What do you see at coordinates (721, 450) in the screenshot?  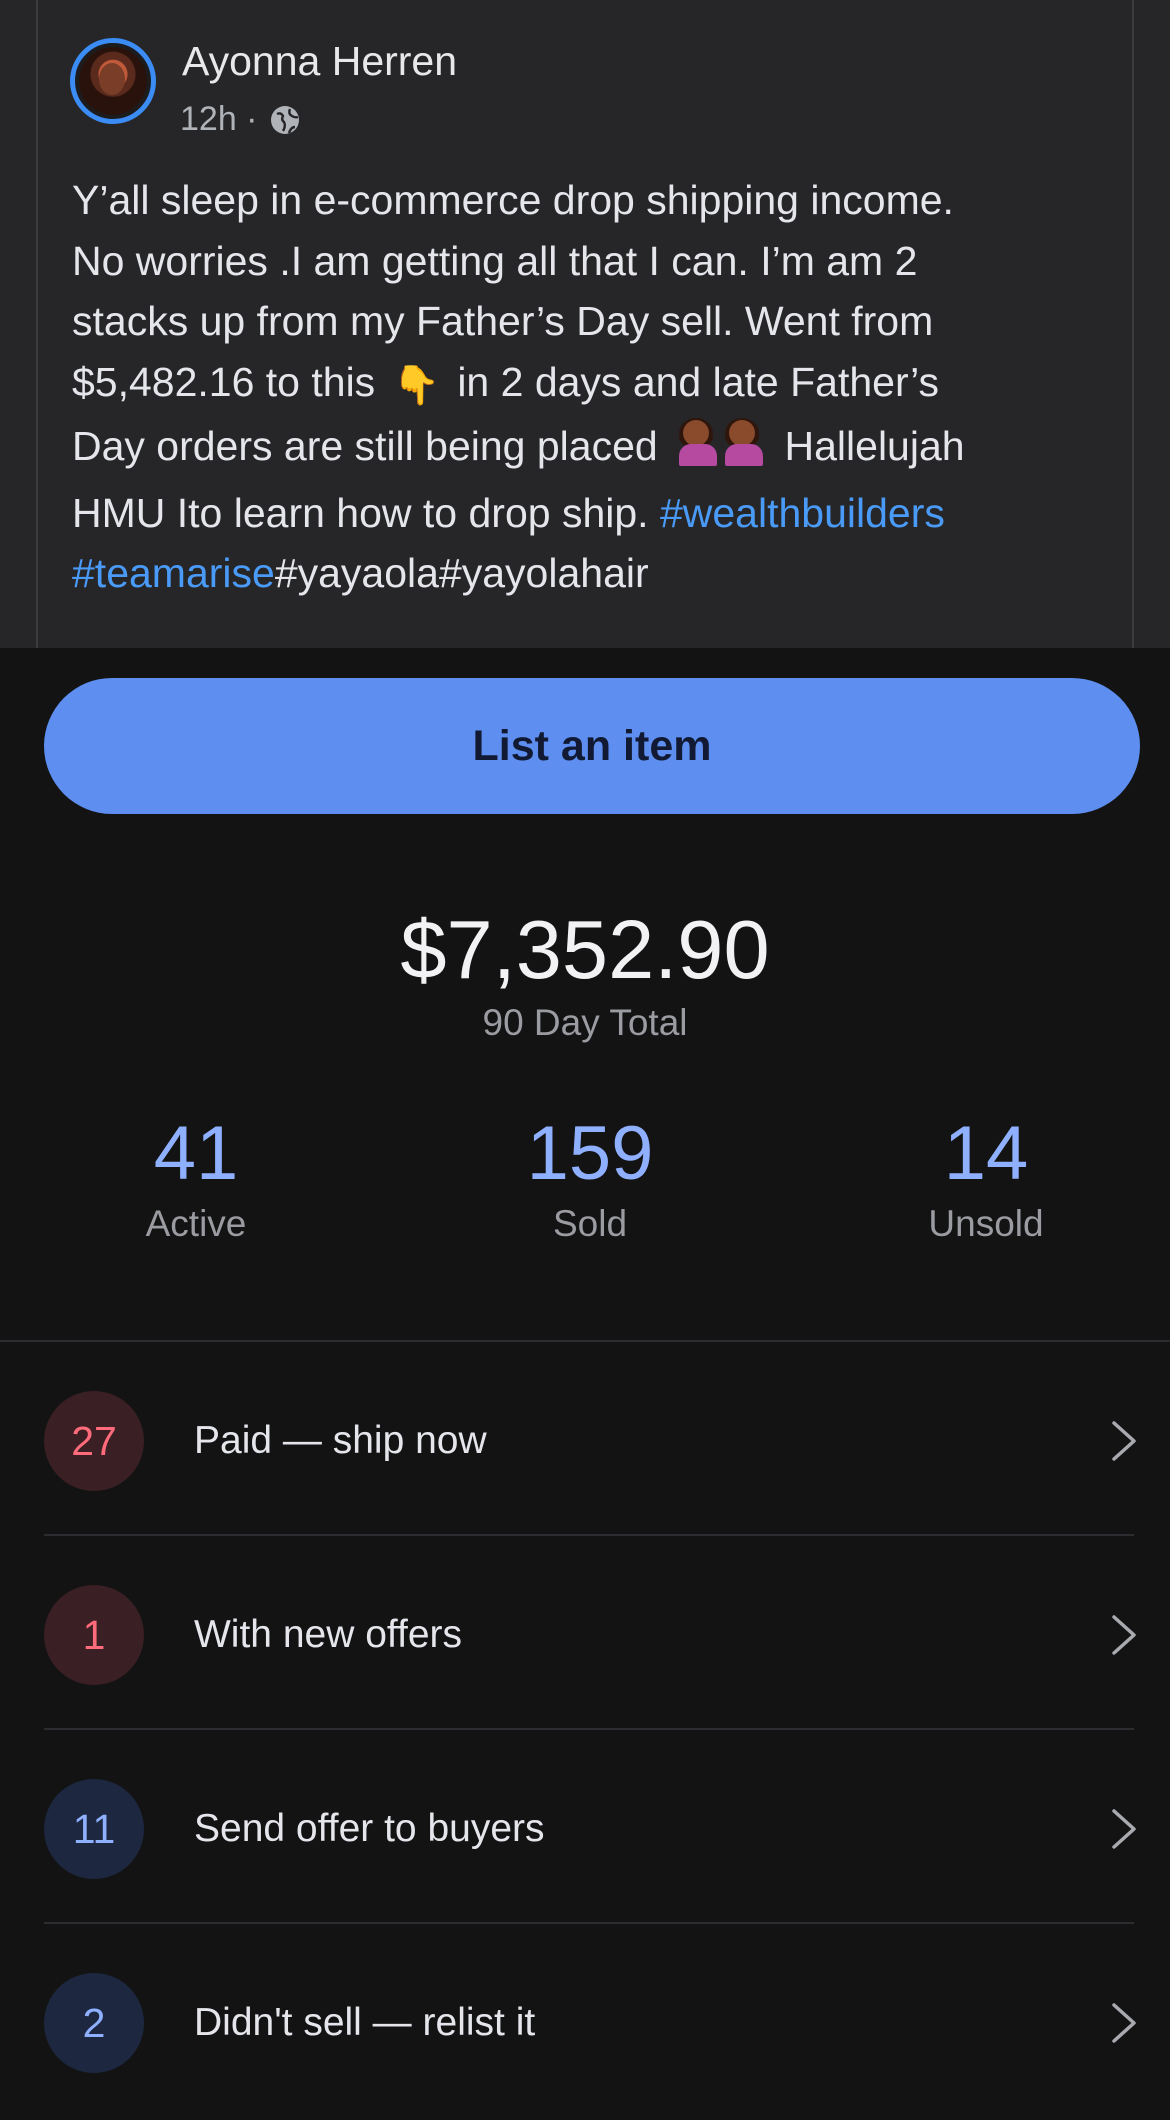 I see `woman-tipping-hand-emoji-icon` at bounding box center [721, 450].